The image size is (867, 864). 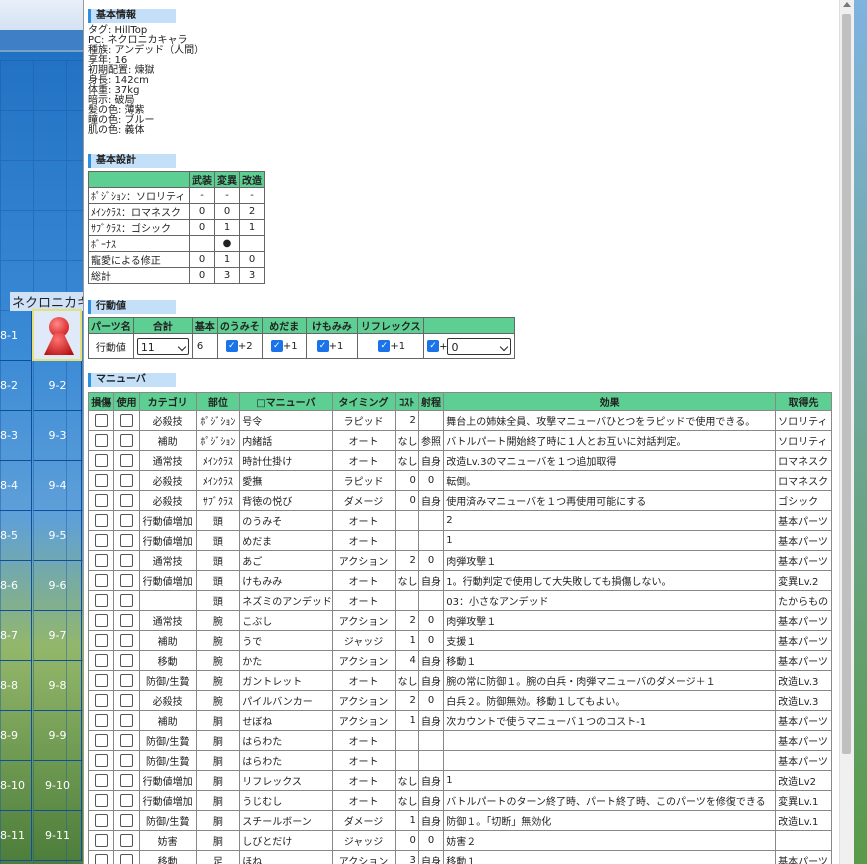 I want to click on maneuver-maneuver-name: はらわた, so click(x=286, y=740).